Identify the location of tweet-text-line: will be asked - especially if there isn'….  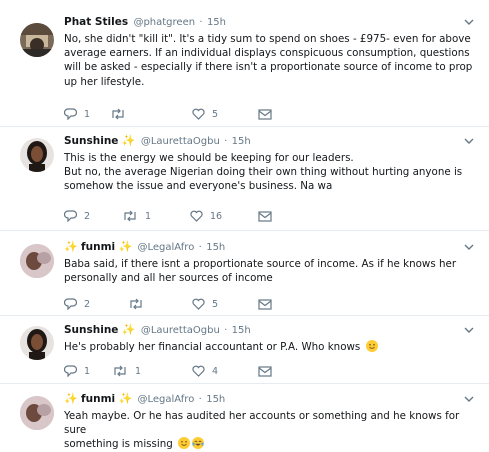
(268, 67).